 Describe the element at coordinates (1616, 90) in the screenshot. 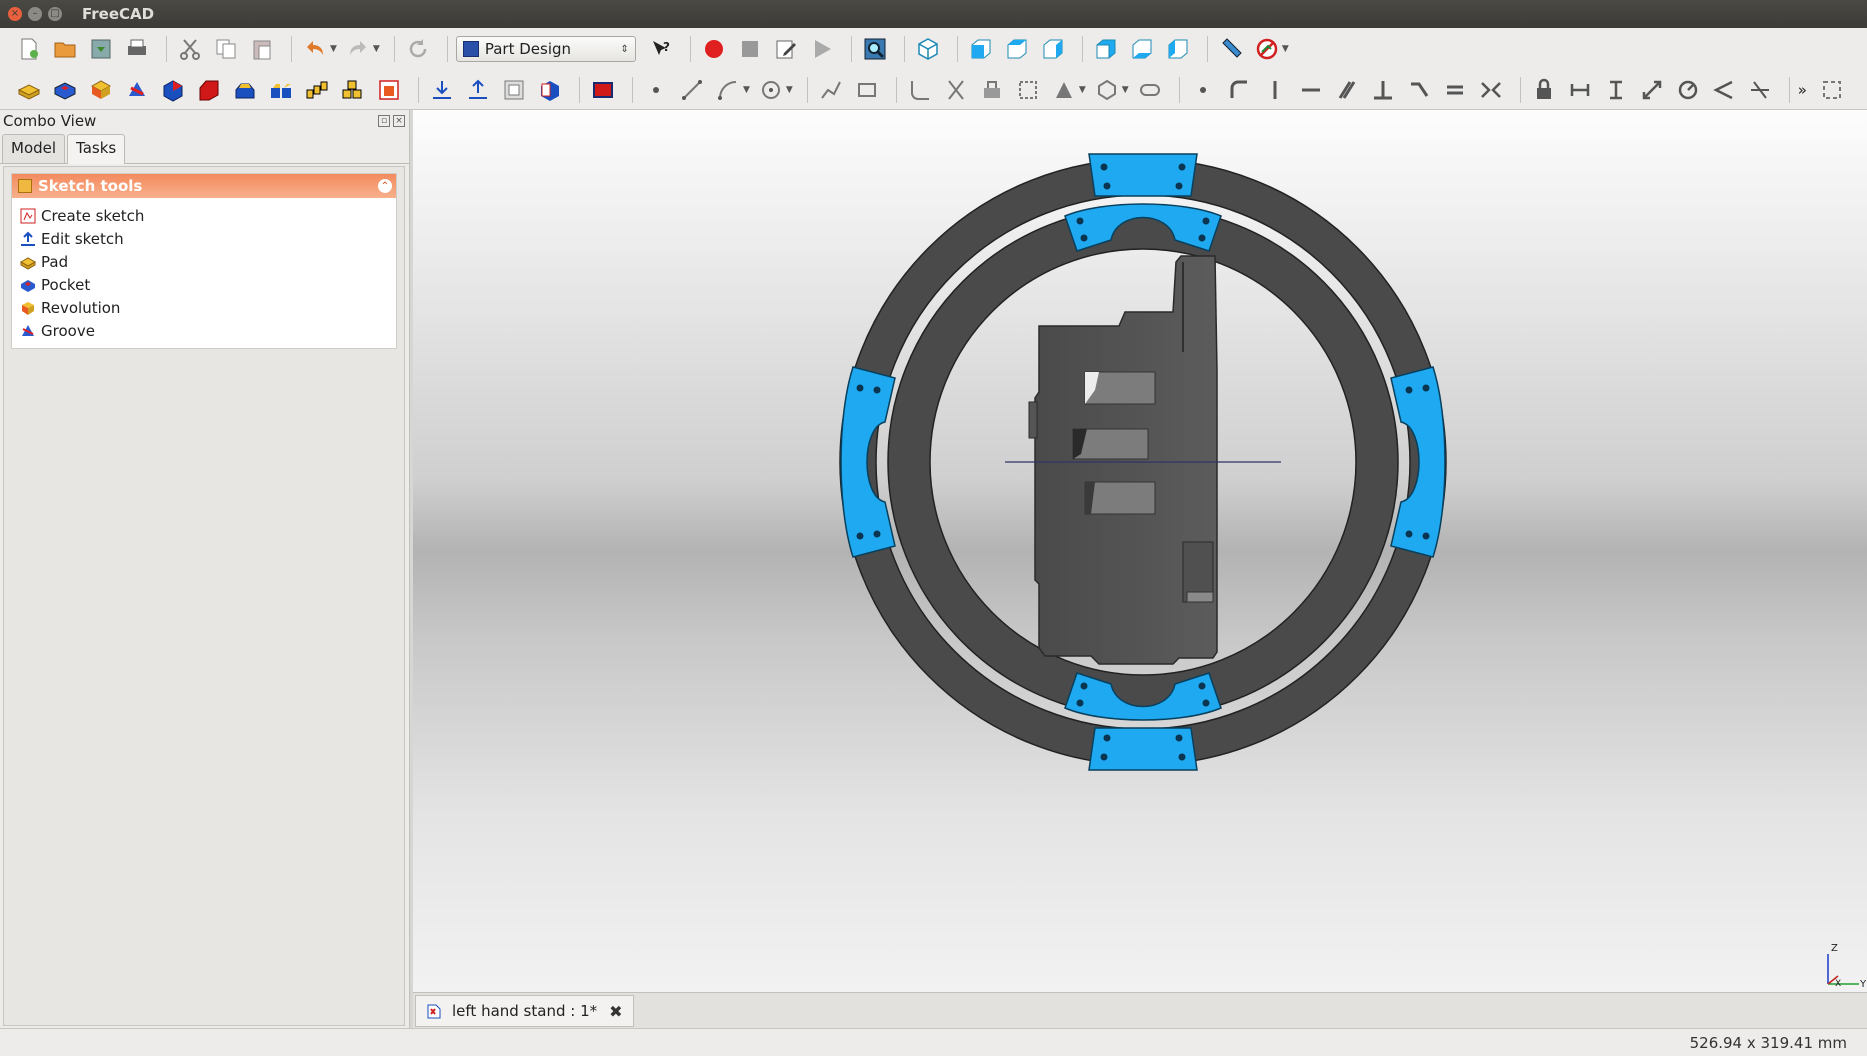

I see `vertical-distance-icon` at that location.